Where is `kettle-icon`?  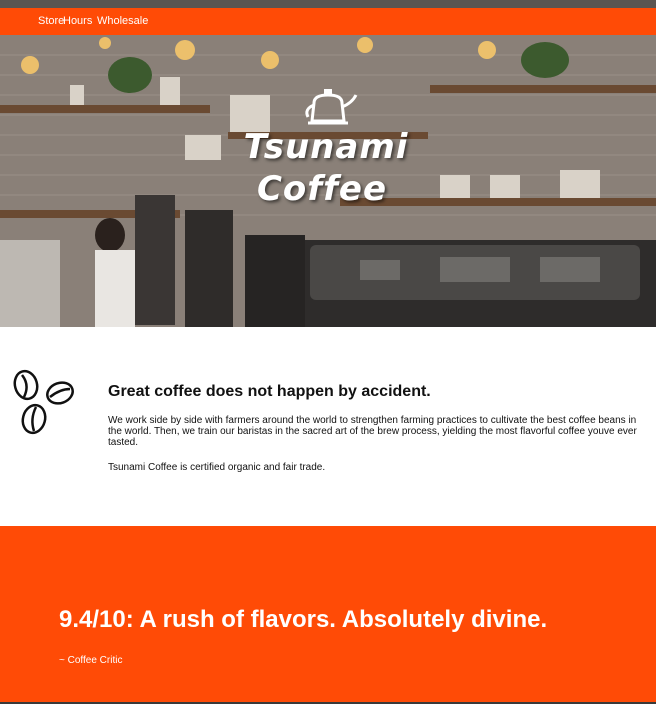
kettle-icon is located at coordinates (331, 107).